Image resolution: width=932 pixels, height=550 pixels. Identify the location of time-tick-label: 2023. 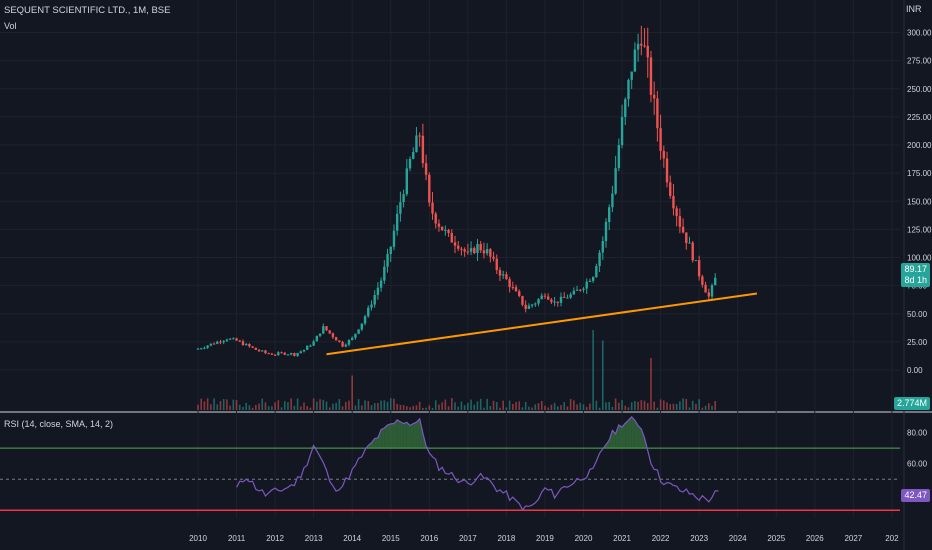
(699, 538).